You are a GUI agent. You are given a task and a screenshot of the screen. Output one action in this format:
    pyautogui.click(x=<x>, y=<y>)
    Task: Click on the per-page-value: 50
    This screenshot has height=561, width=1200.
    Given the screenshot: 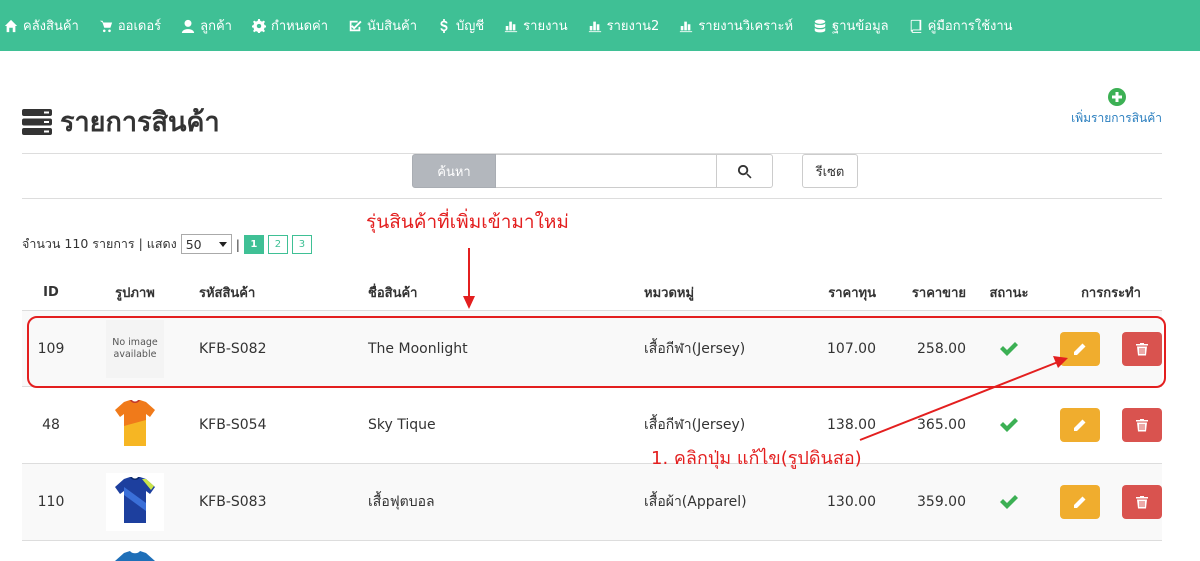 What is the action you would take?
    pyautogui.click(x=193, y=244)
    